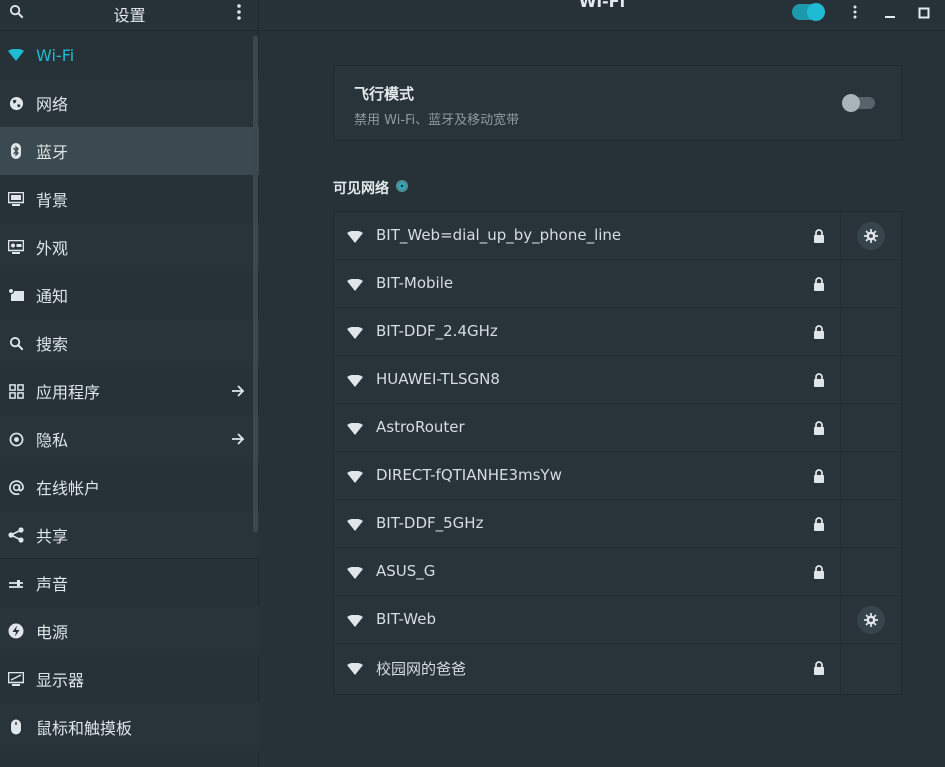 The height and width of the screenshot is (767, 945). I want to click on wifi-icon, so click(16, 55).